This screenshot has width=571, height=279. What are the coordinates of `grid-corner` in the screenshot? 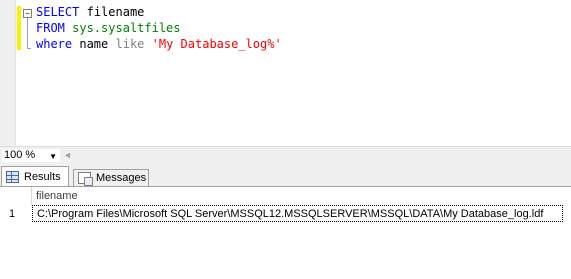 It's located at (16, 196).